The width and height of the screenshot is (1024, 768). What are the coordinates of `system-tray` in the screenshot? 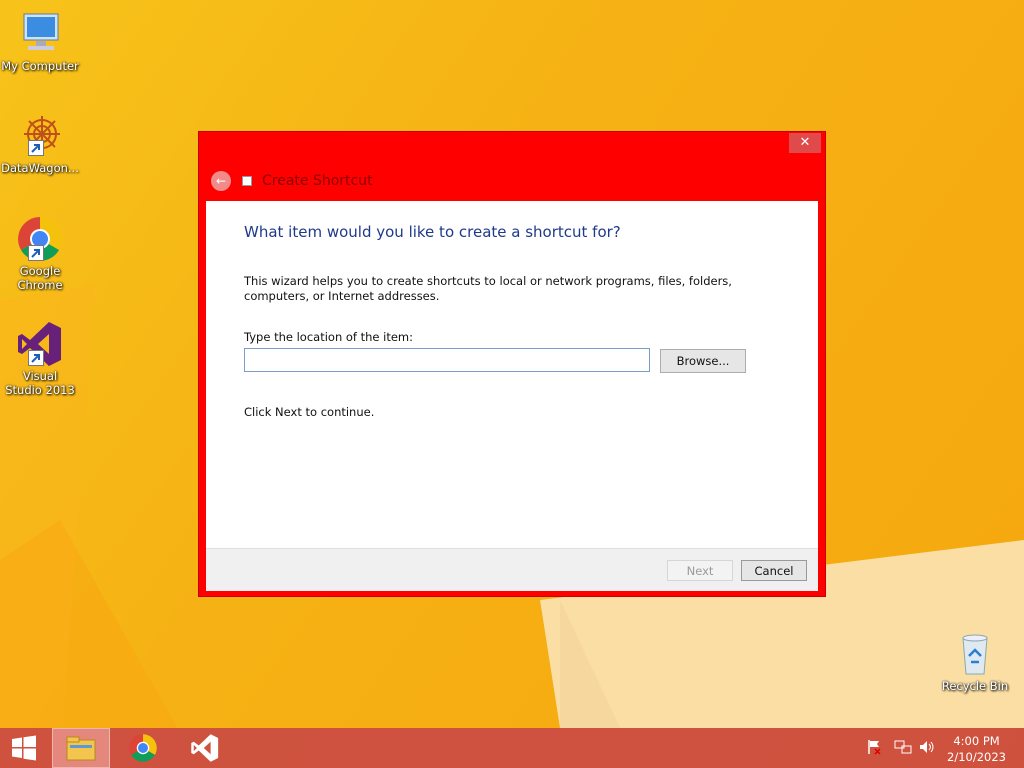 It's located at (903, 748).